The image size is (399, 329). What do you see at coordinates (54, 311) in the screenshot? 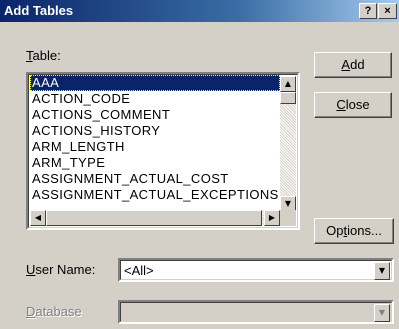
I see `database-label: Database` at bounding box center [54, 311].